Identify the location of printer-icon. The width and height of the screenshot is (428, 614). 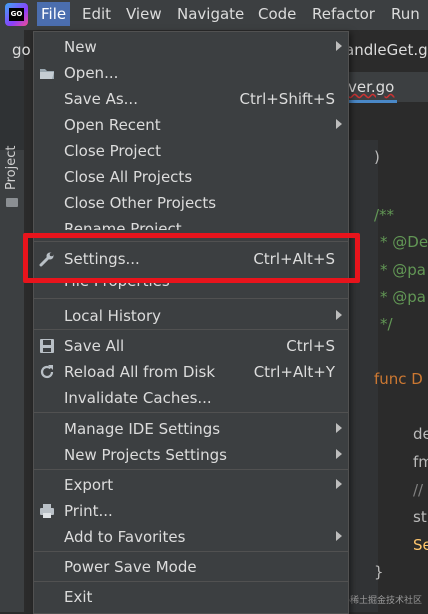
(47, 511).